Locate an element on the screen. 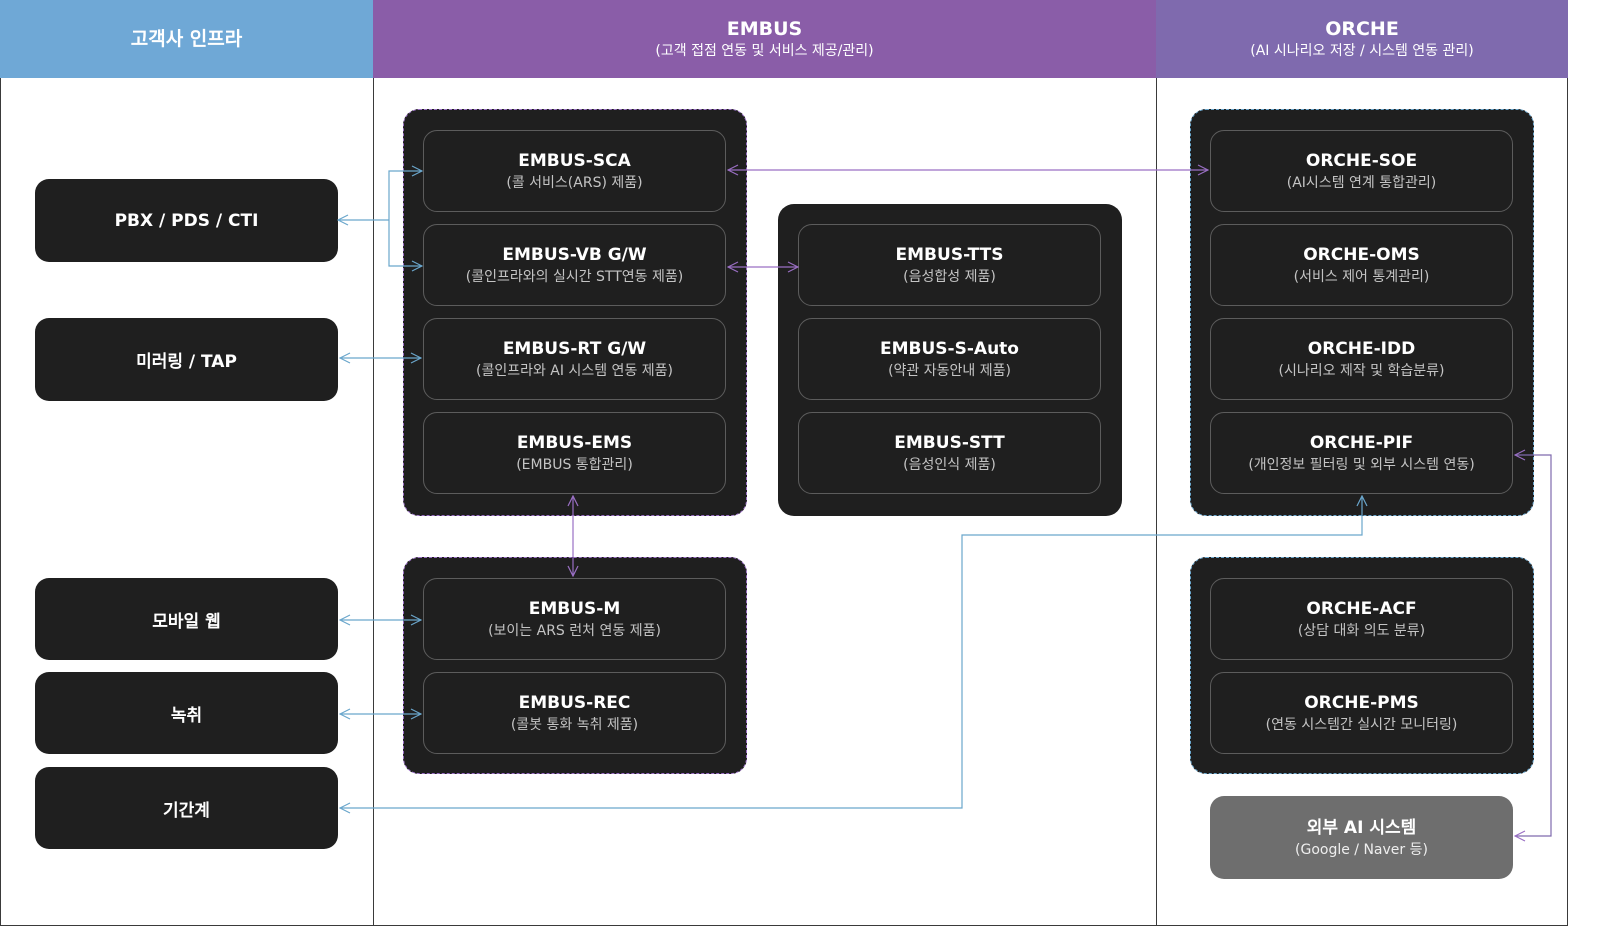 This screenshot has height=928, width=1600. embus-rt-box: EMBUS-RT G/W (콜인프라와 AI 시스템 연동 제품) is located at coordinates (574, 359).